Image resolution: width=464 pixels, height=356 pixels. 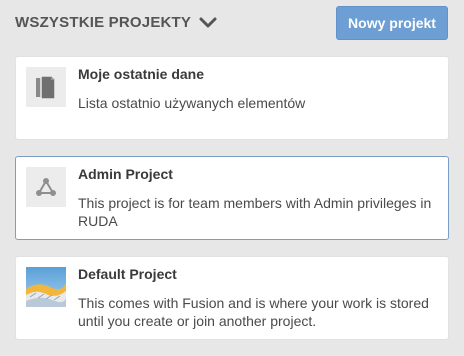 What do you see at coordinates (46, 287) in the screenshot?
I see `project-thumbnail-image` at bounding box center [46, 287].